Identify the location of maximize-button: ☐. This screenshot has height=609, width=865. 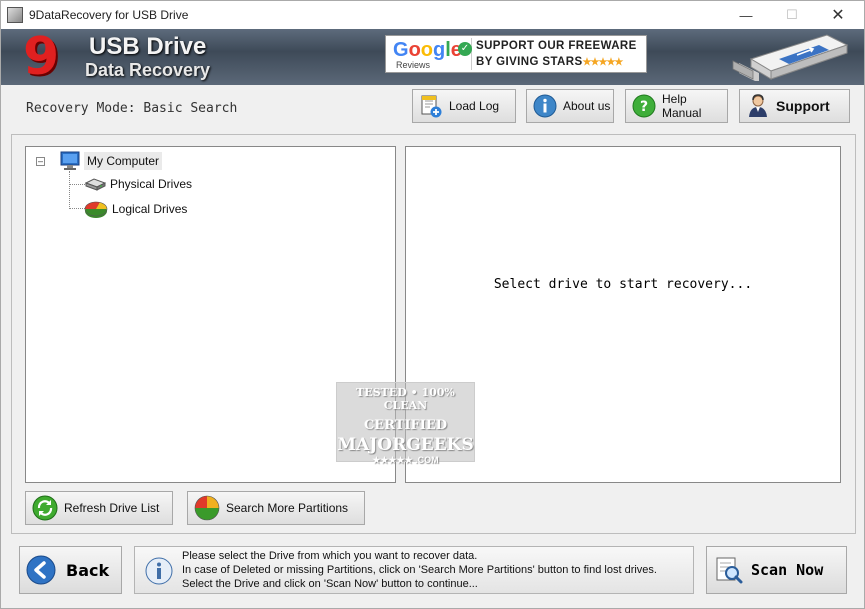
(792, 15).